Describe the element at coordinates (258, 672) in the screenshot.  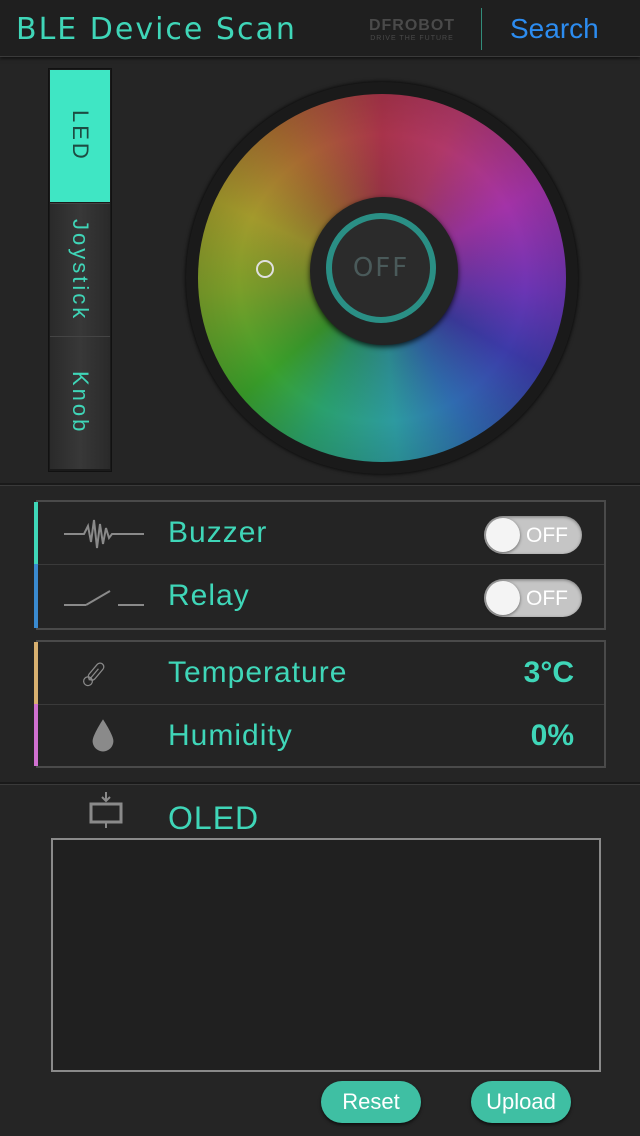
I see `temperature-label: Temperature` at that location.